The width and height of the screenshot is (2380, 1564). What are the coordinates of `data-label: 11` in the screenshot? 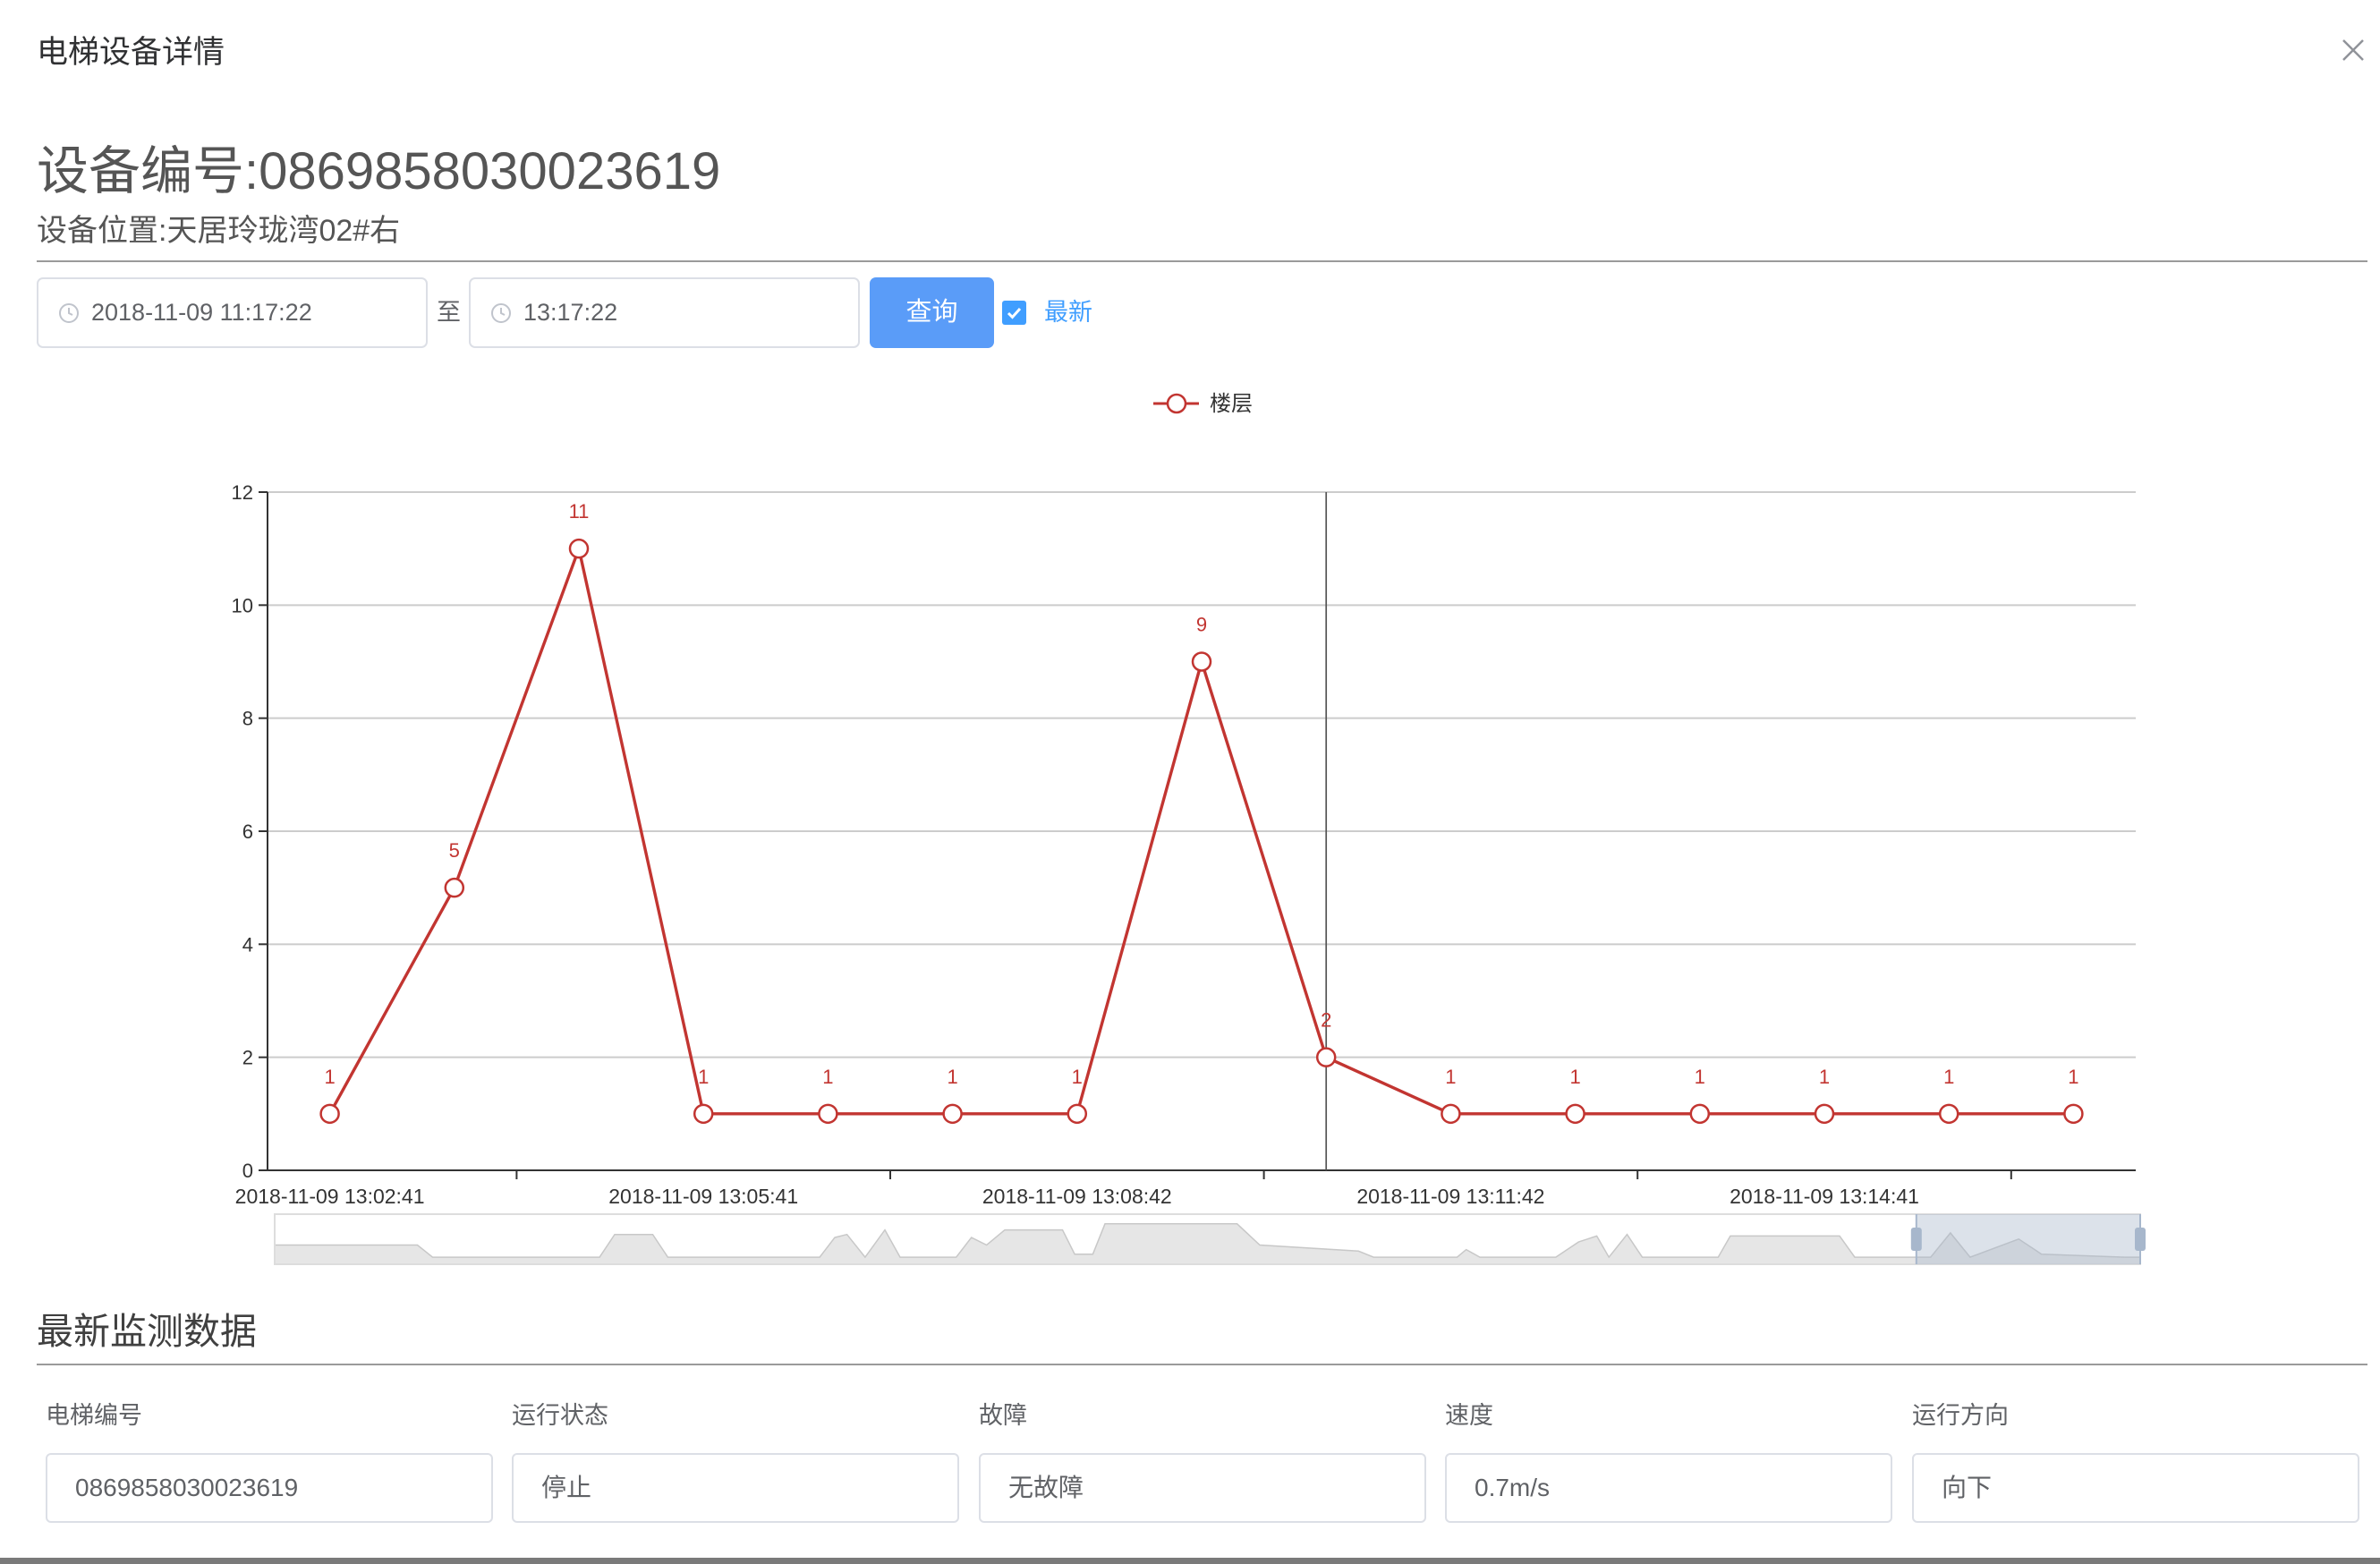 It's located at (580, 512).